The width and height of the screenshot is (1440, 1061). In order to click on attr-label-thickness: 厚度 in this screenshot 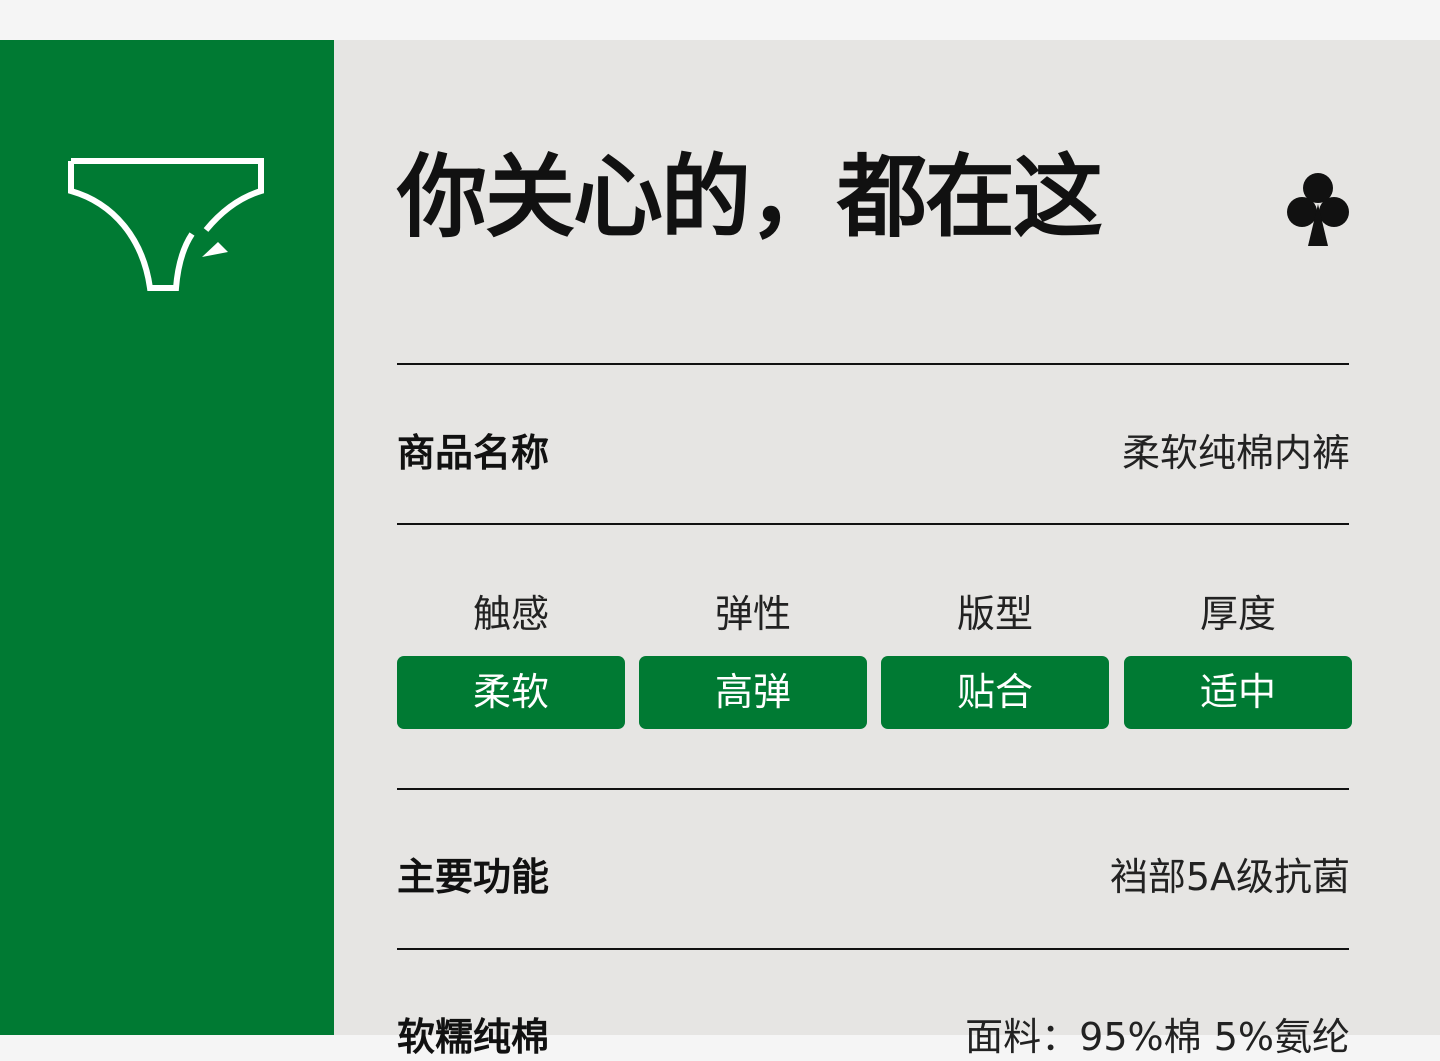, I will do `click(1237, 614)`.